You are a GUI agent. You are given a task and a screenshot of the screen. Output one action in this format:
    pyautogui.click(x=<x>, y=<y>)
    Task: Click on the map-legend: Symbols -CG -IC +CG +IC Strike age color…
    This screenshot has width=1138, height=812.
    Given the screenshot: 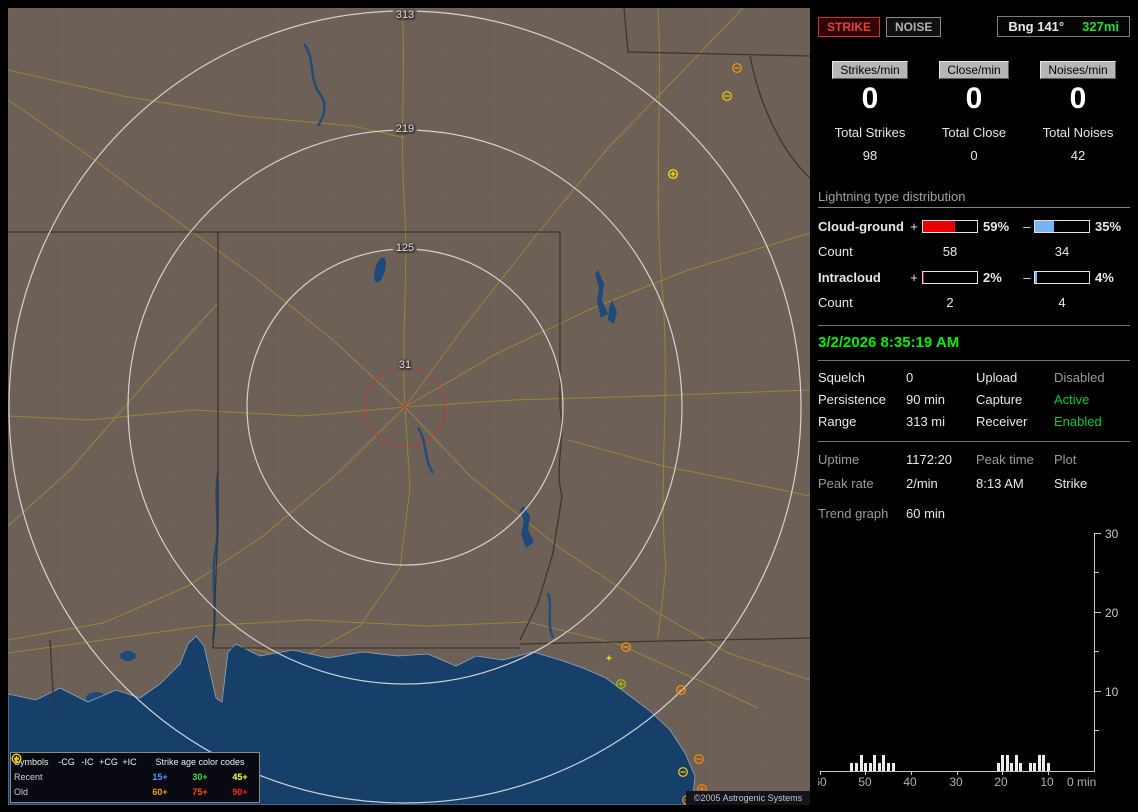 What is the action you would take?
    pyautogui.click(x=135, y=777)
    